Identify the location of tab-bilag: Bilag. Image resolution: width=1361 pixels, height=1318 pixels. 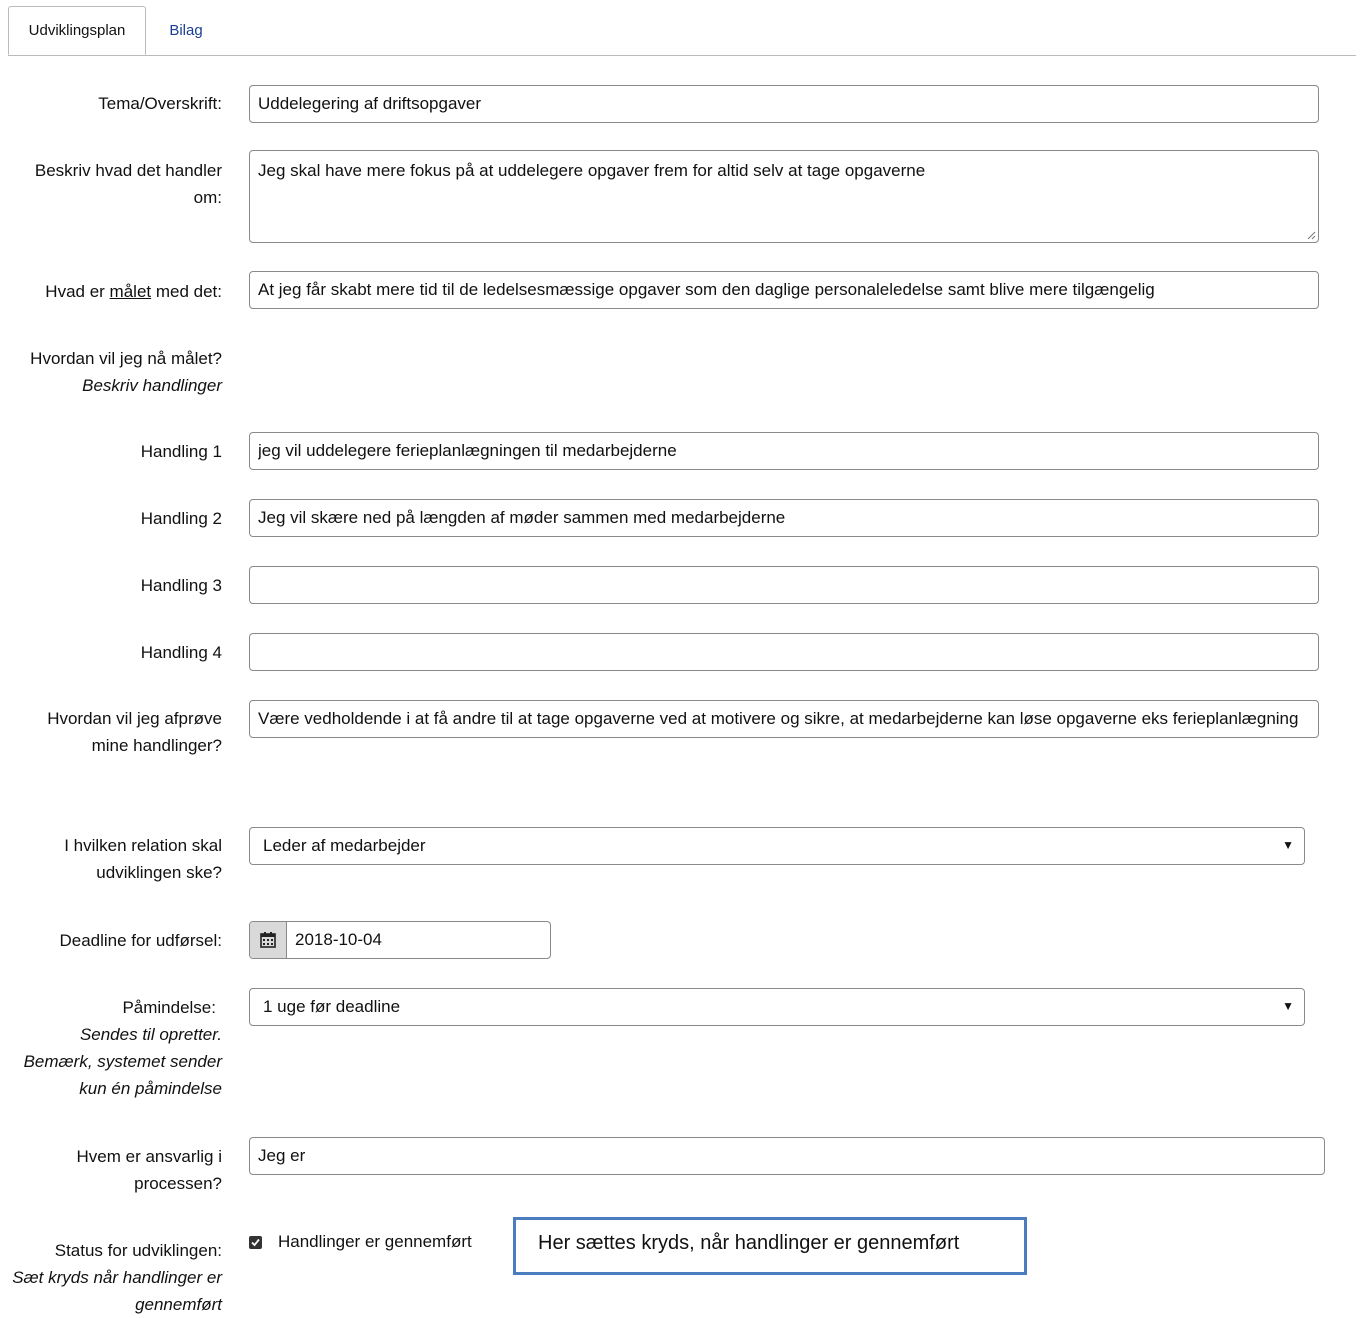
(186, 30).